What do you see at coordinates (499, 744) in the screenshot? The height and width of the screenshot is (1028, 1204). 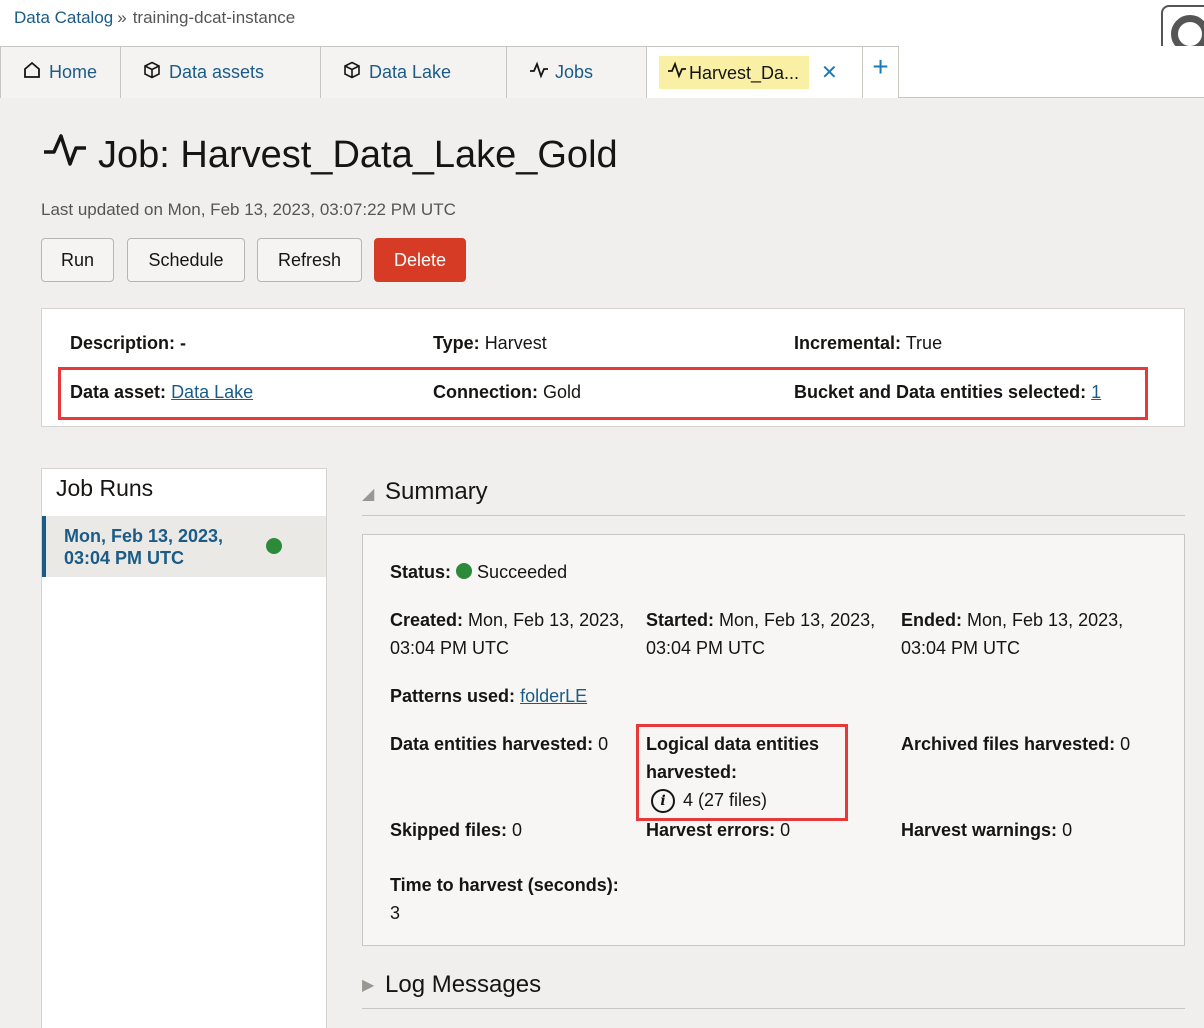 I see `data-entities-field: Data entities harvested: 0` at bounding box center [499, 744].